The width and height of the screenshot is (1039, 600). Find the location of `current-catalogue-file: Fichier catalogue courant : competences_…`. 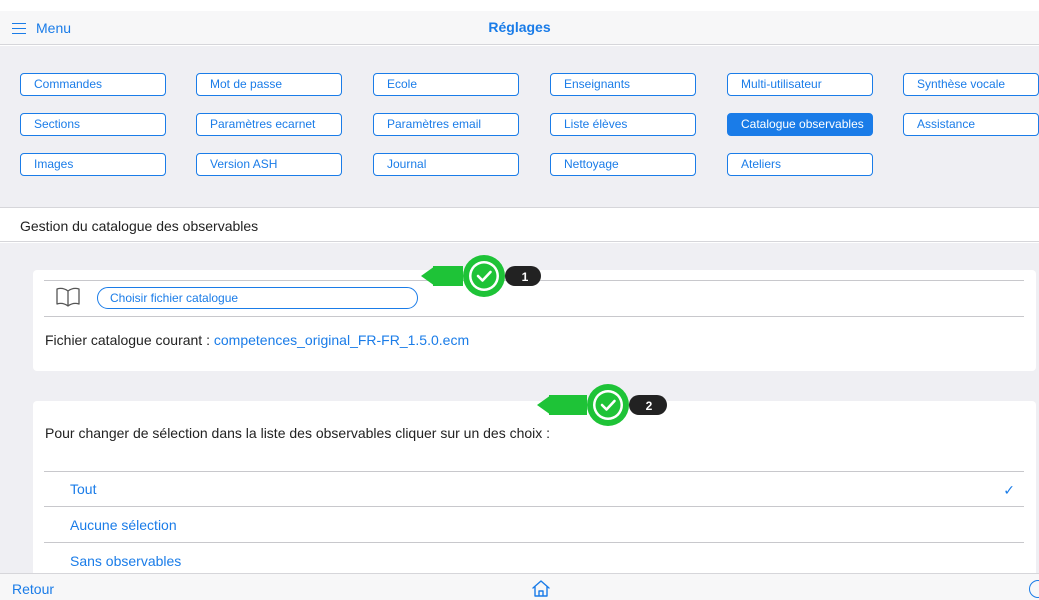

current-catalogue-file: Fichier catalogue courant : competences_… is located at coordinates (257, 340).